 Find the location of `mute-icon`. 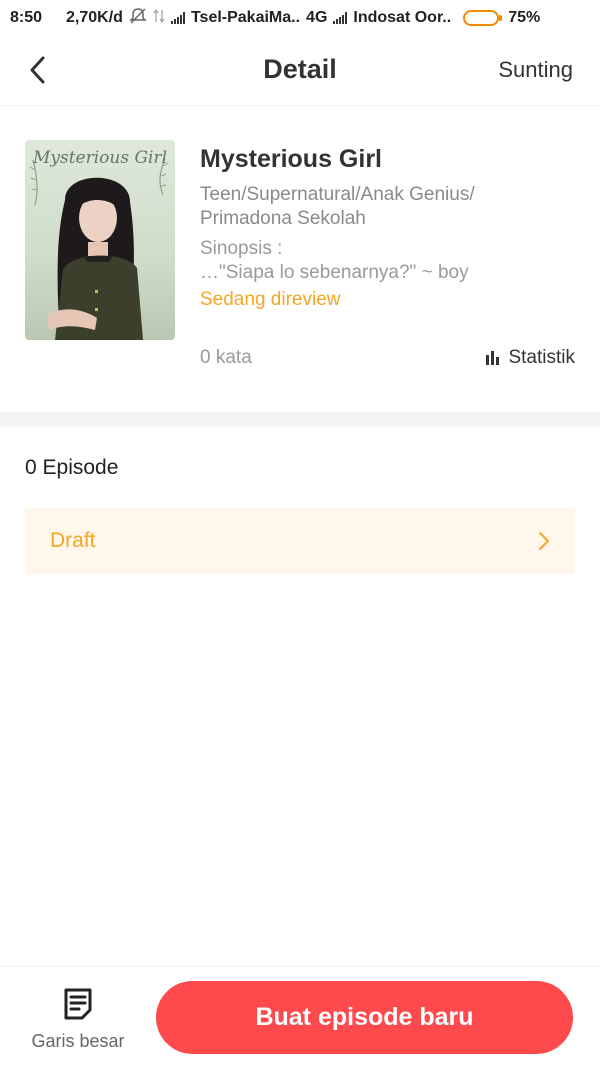

mute-icon is located at coordinates (138, 18).